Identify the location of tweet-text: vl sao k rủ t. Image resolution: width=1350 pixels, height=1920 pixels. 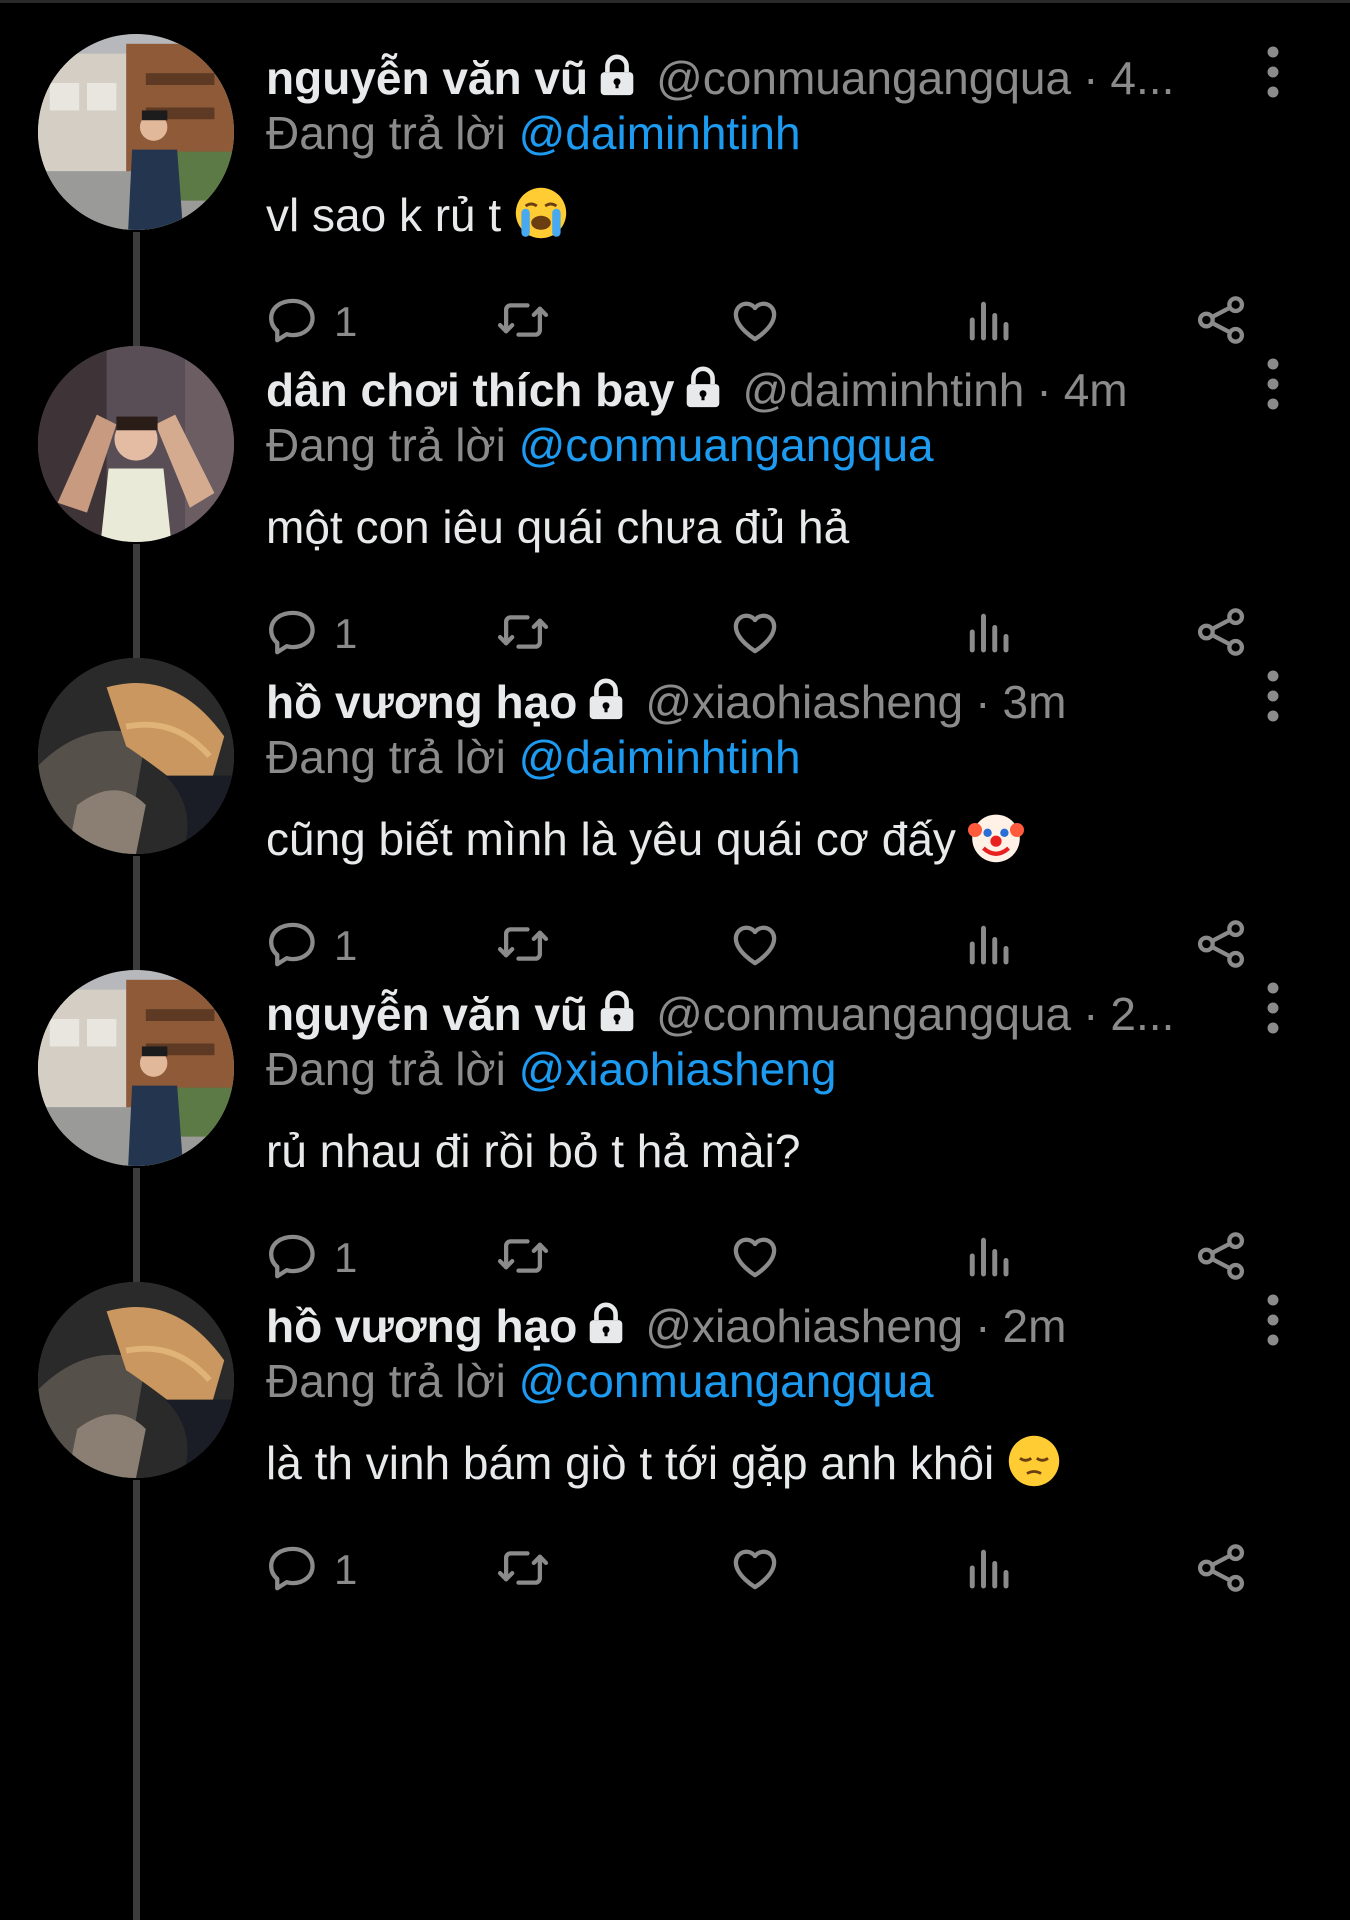
(417, 215).